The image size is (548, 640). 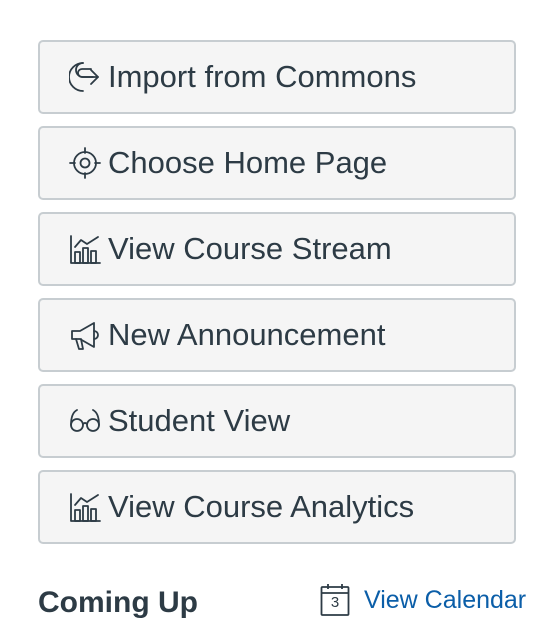 I want to click on view-calendar-label: View Calendar, so click(x=445, y=599).